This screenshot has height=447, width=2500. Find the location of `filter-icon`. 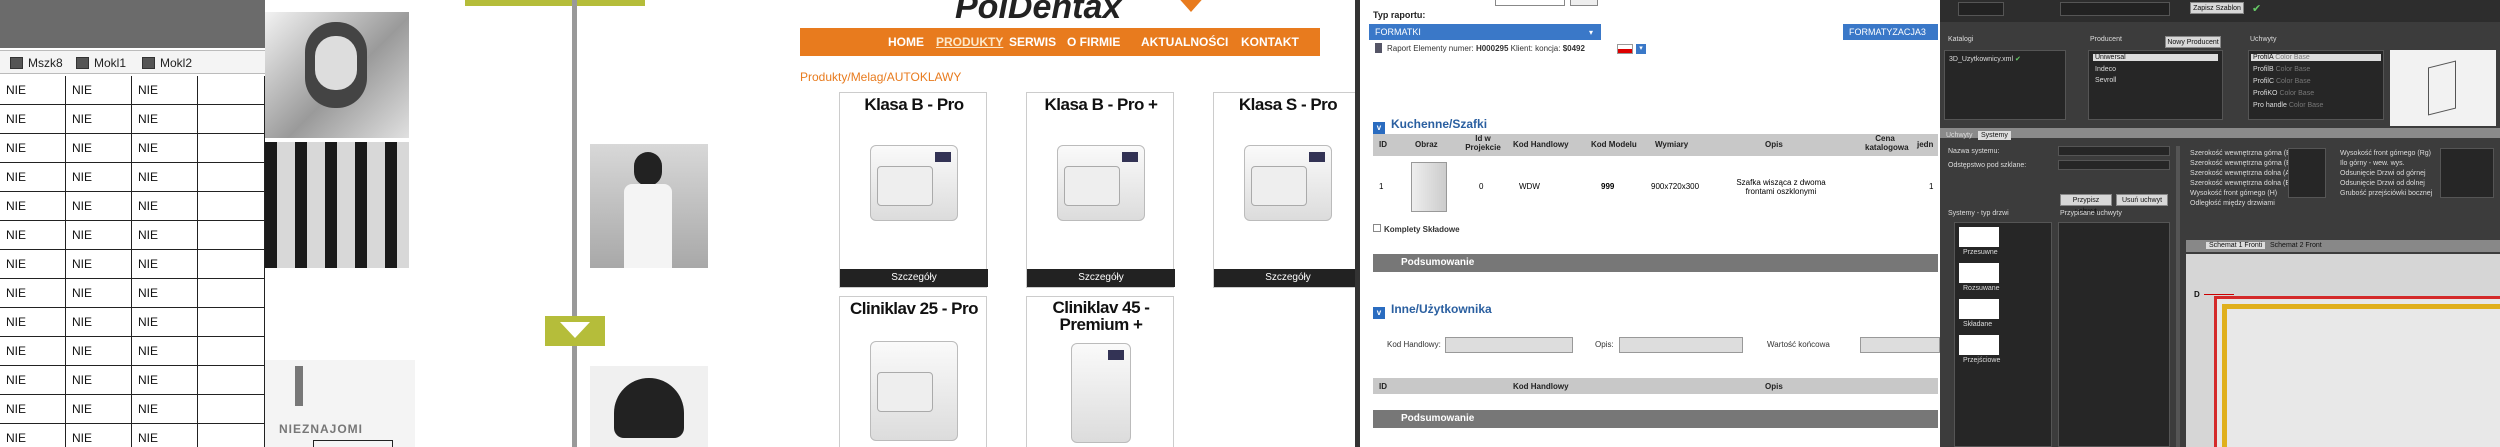

filter-icon is located at coordinates (16, 63).